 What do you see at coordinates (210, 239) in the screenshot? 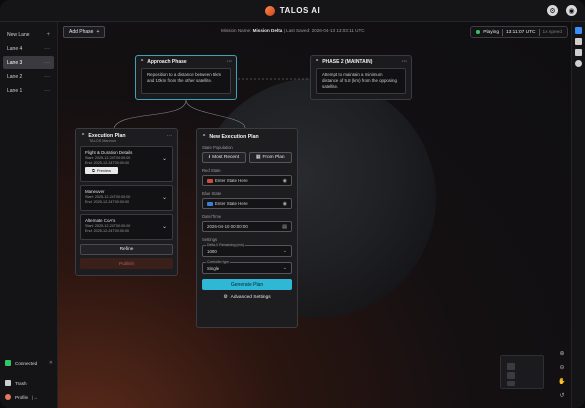
I see `settings-label: Settings` at bounding box center [210, 239].